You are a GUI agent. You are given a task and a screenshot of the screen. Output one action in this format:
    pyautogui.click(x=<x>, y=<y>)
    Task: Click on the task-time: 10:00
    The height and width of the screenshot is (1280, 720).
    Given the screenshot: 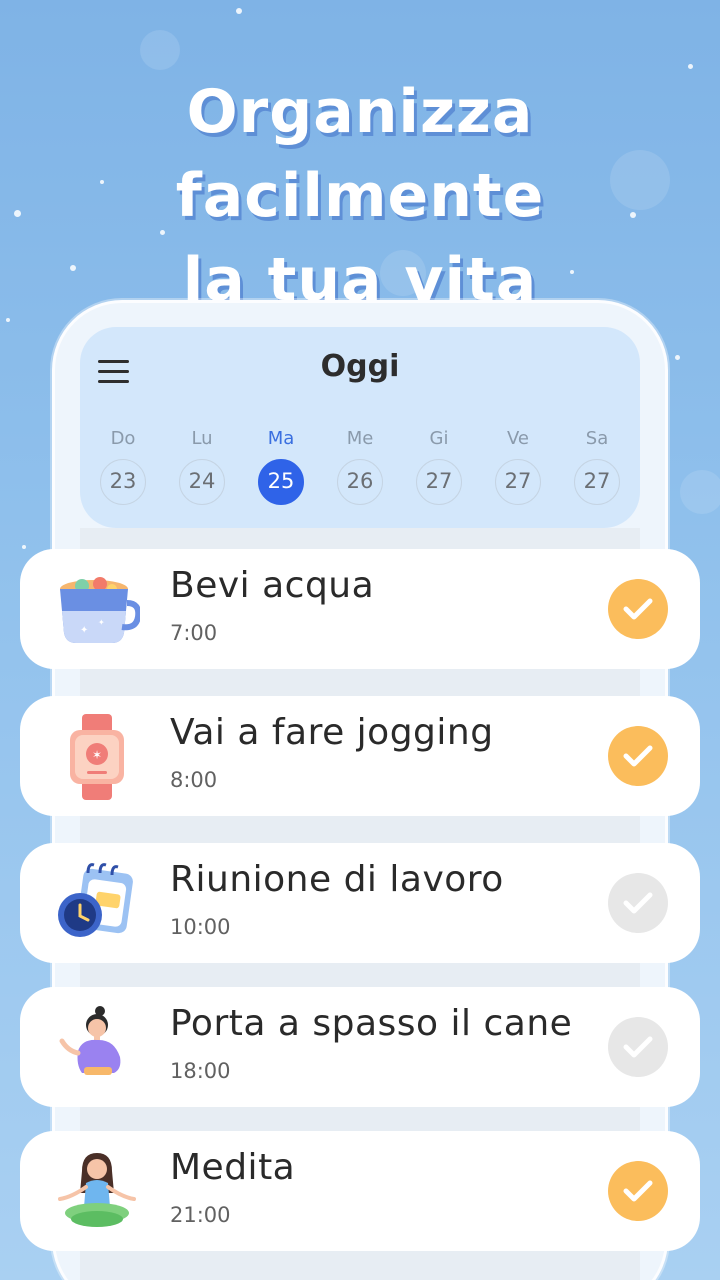 What is the action you would take?
    pyautogui.click(x=200, y=927)
    